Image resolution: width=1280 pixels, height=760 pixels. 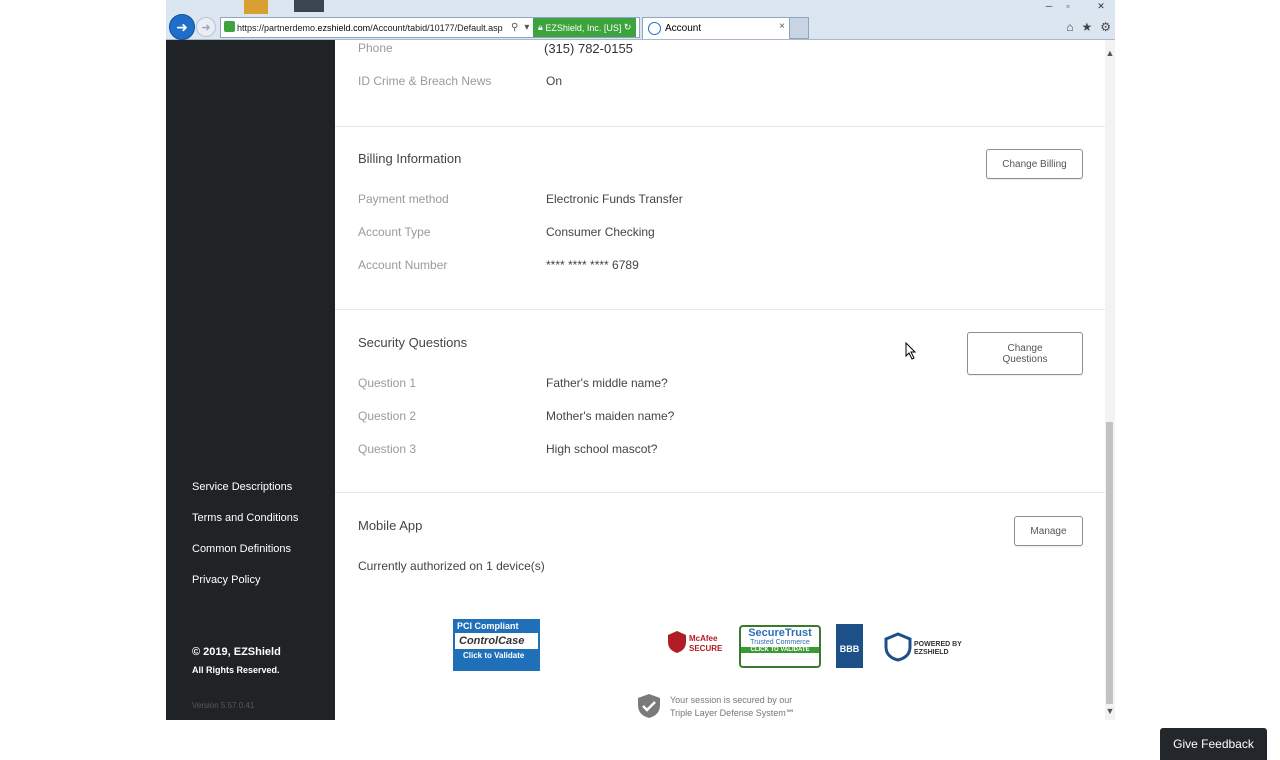 I want to click on security-question-value: Father's middle name?, so click(x=607, y=383).